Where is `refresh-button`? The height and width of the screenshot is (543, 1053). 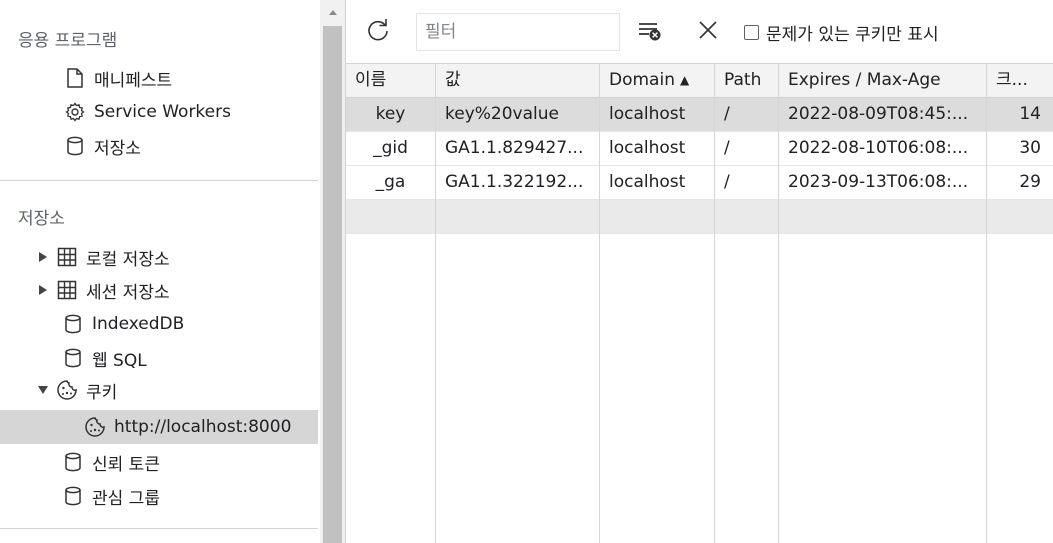
refresh-button is located at coordinates (378, 32).